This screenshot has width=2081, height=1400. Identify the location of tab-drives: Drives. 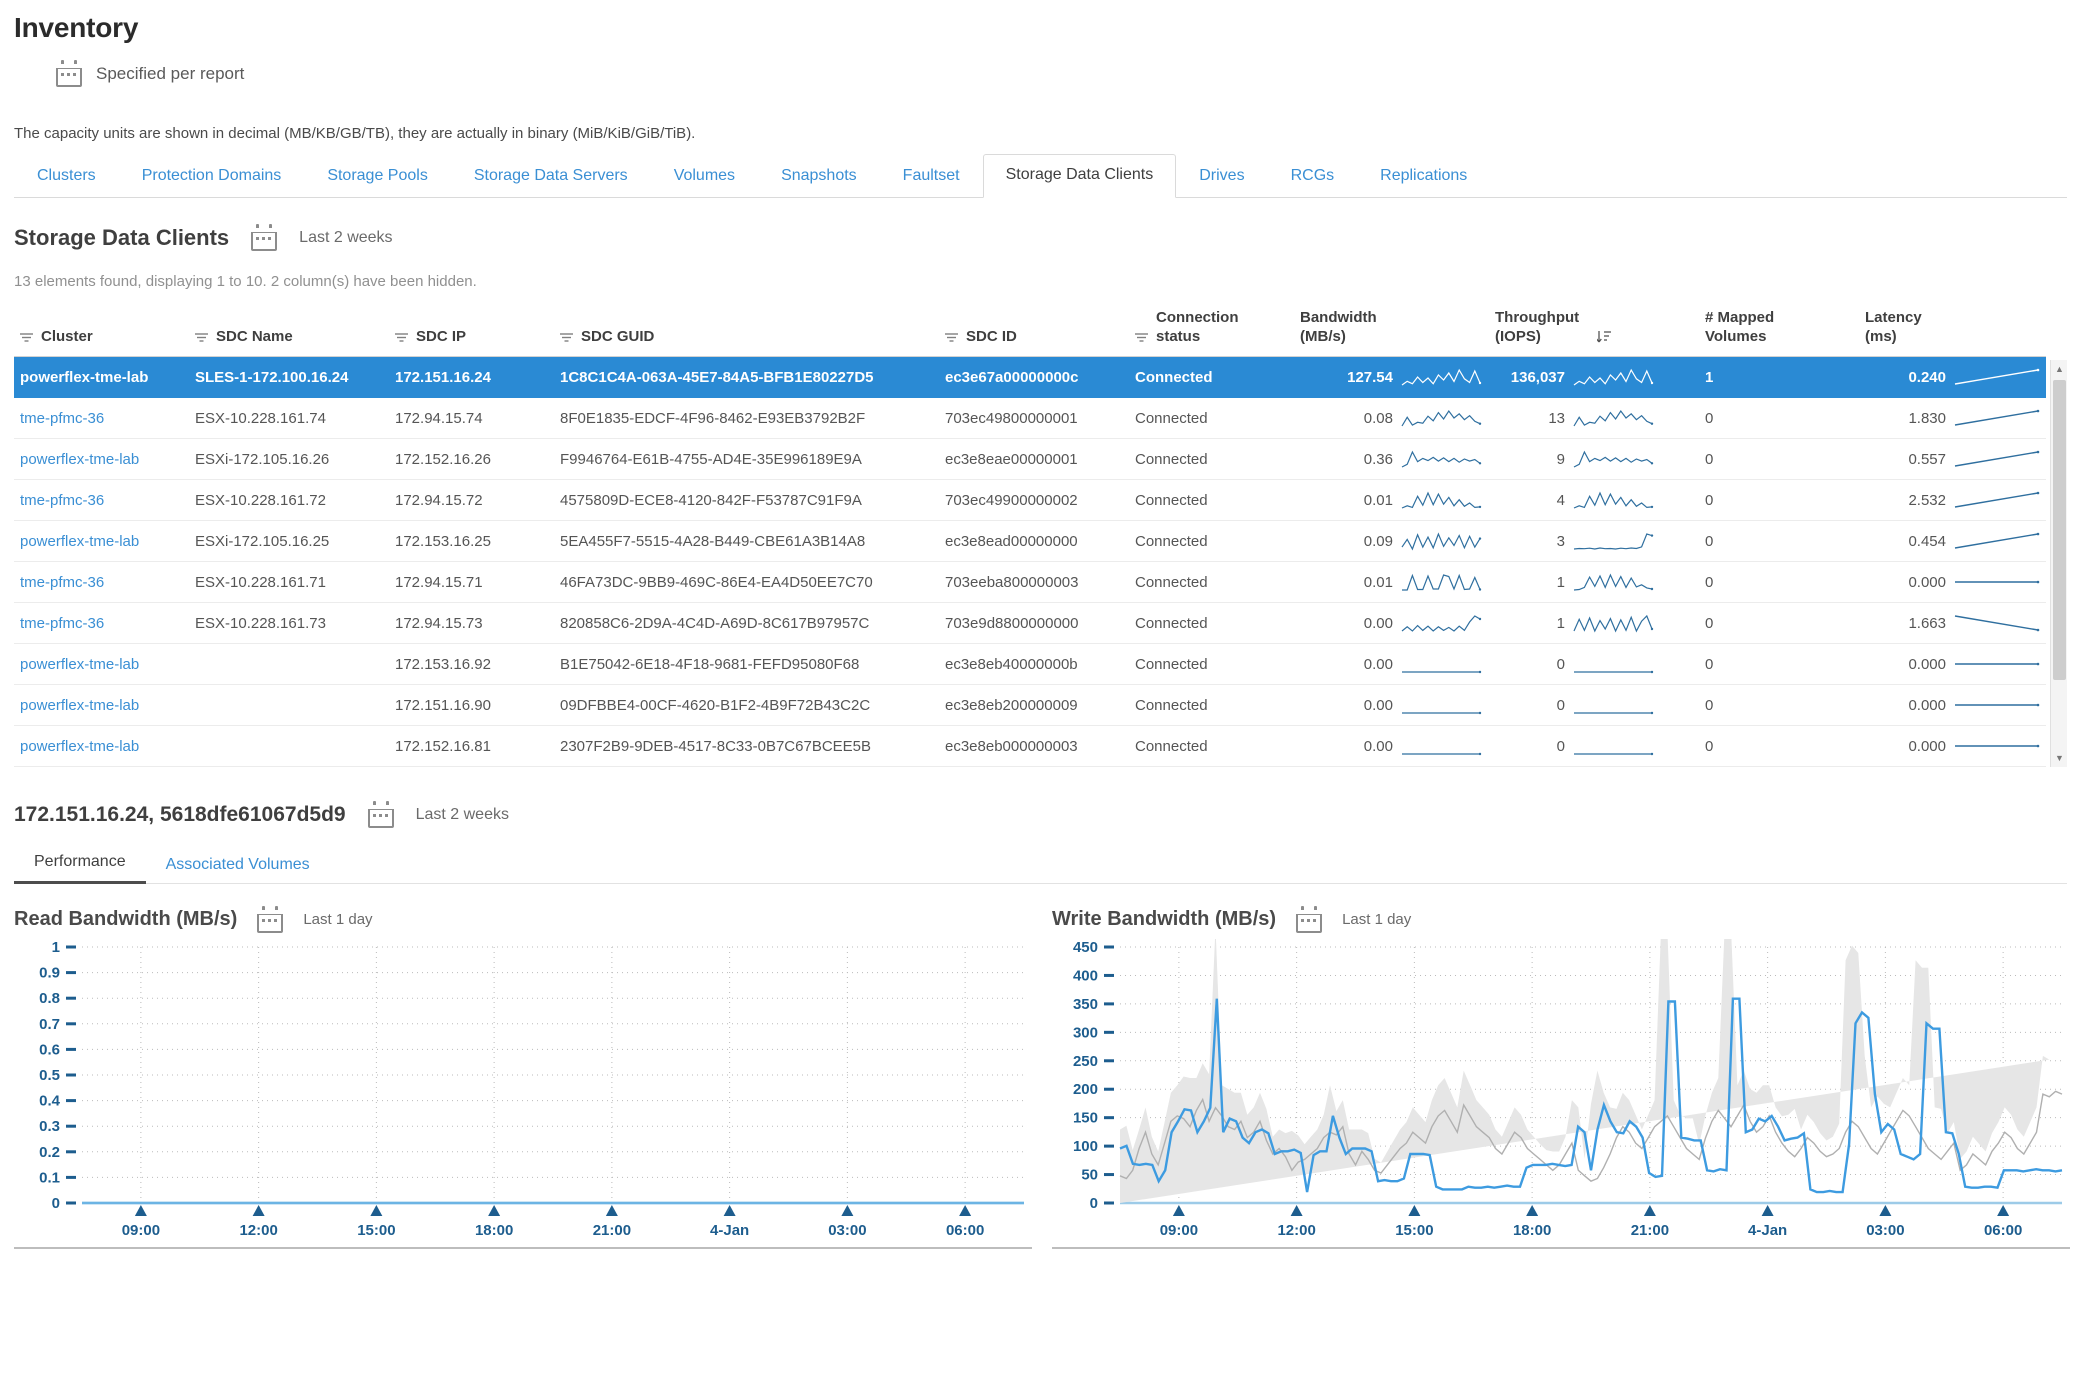
(1221, 176).